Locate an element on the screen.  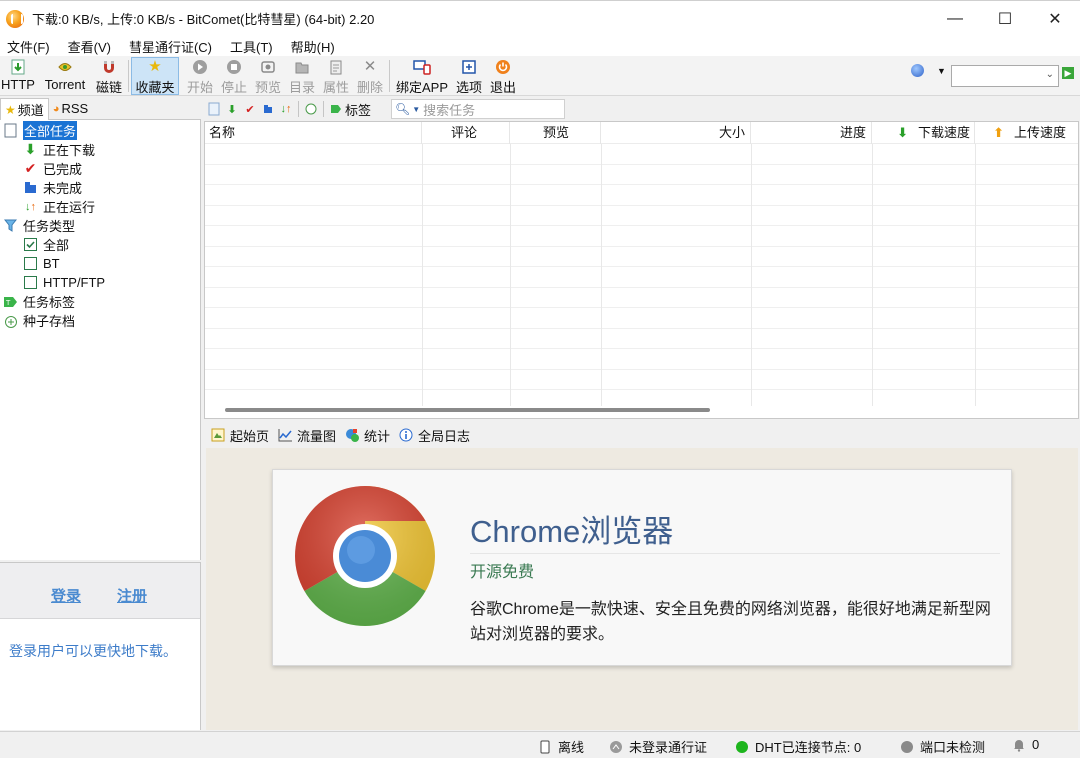
new-task-icon is located at coordinates (214, 109).